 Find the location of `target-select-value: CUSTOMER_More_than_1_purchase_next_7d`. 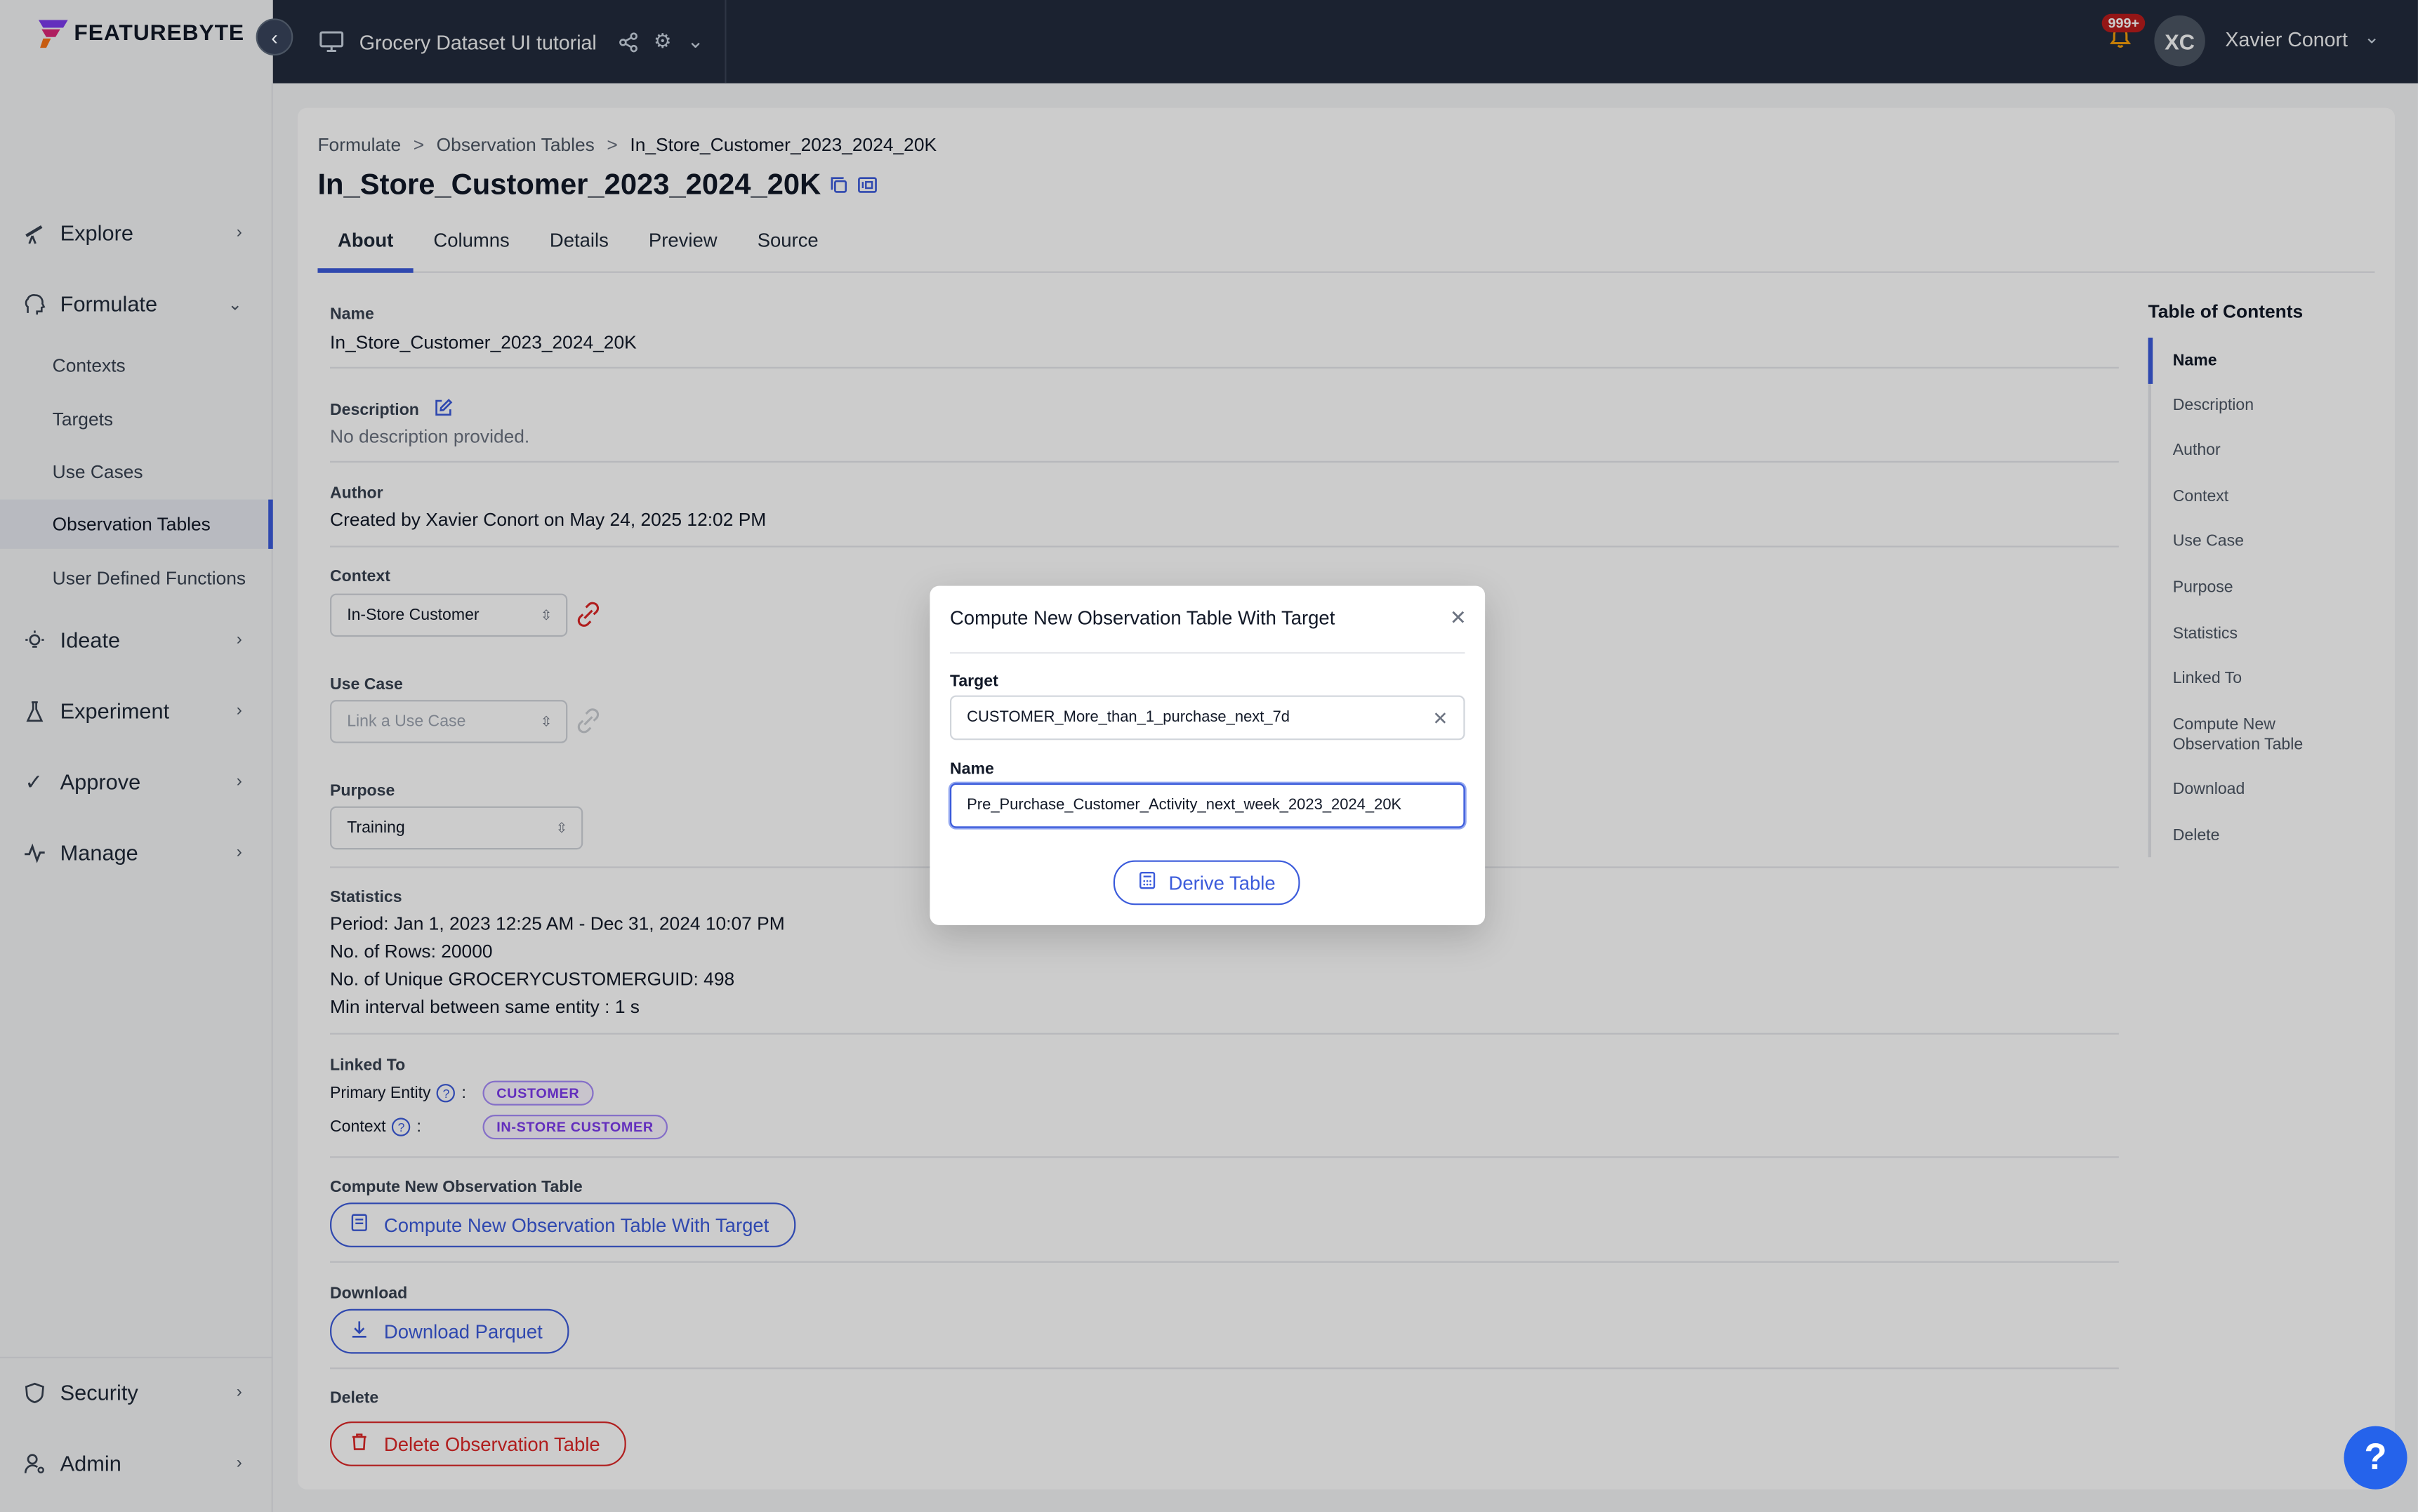

target-select-value: CUSTOMER_More_than_1_purchase_next_7d is located at coordinates (1128, 718).